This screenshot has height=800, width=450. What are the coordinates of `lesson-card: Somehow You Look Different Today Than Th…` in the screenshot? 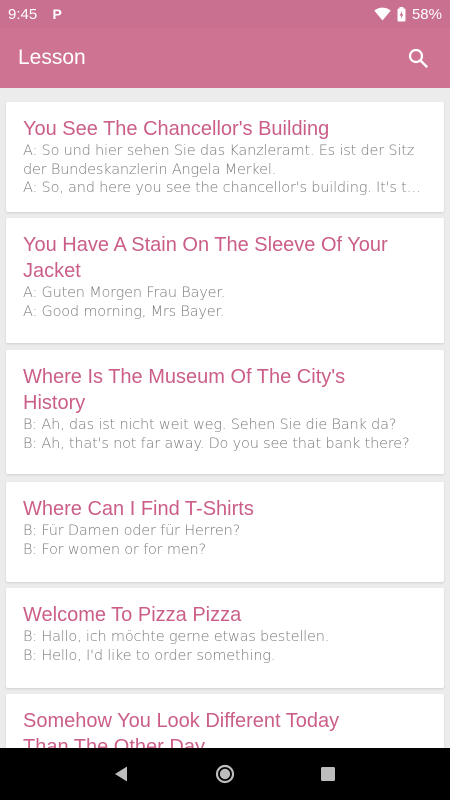 It's located at (225, 721).